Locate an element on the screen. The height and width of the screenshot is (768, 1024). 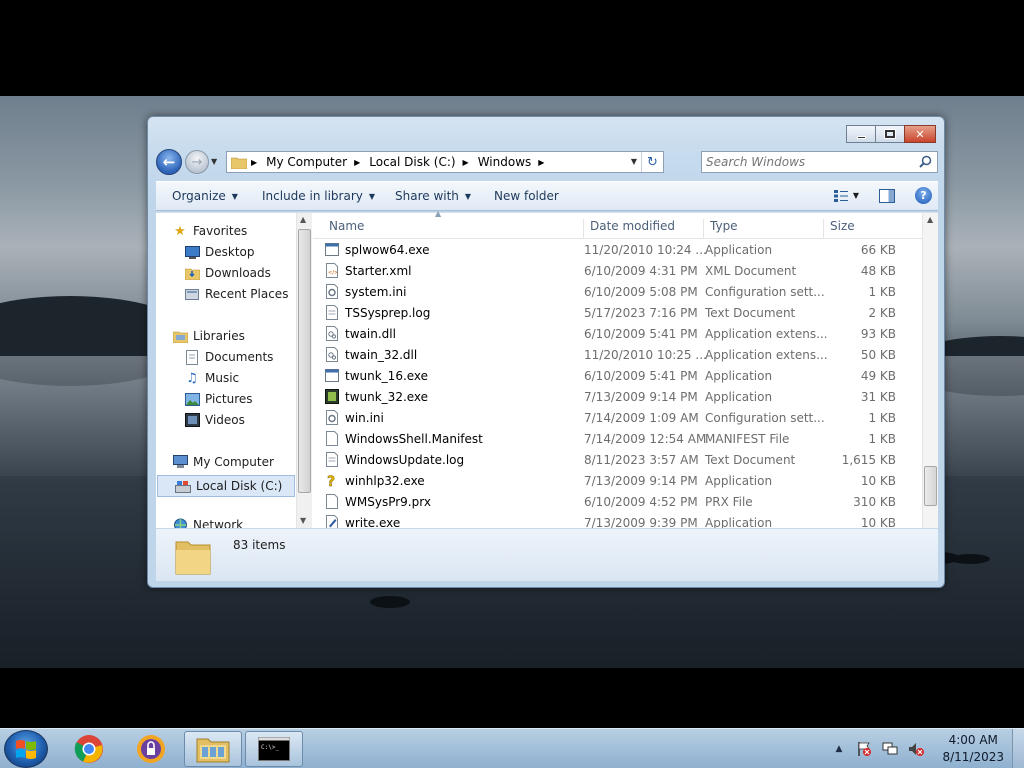
start-button is located at coordinates (26, 749).